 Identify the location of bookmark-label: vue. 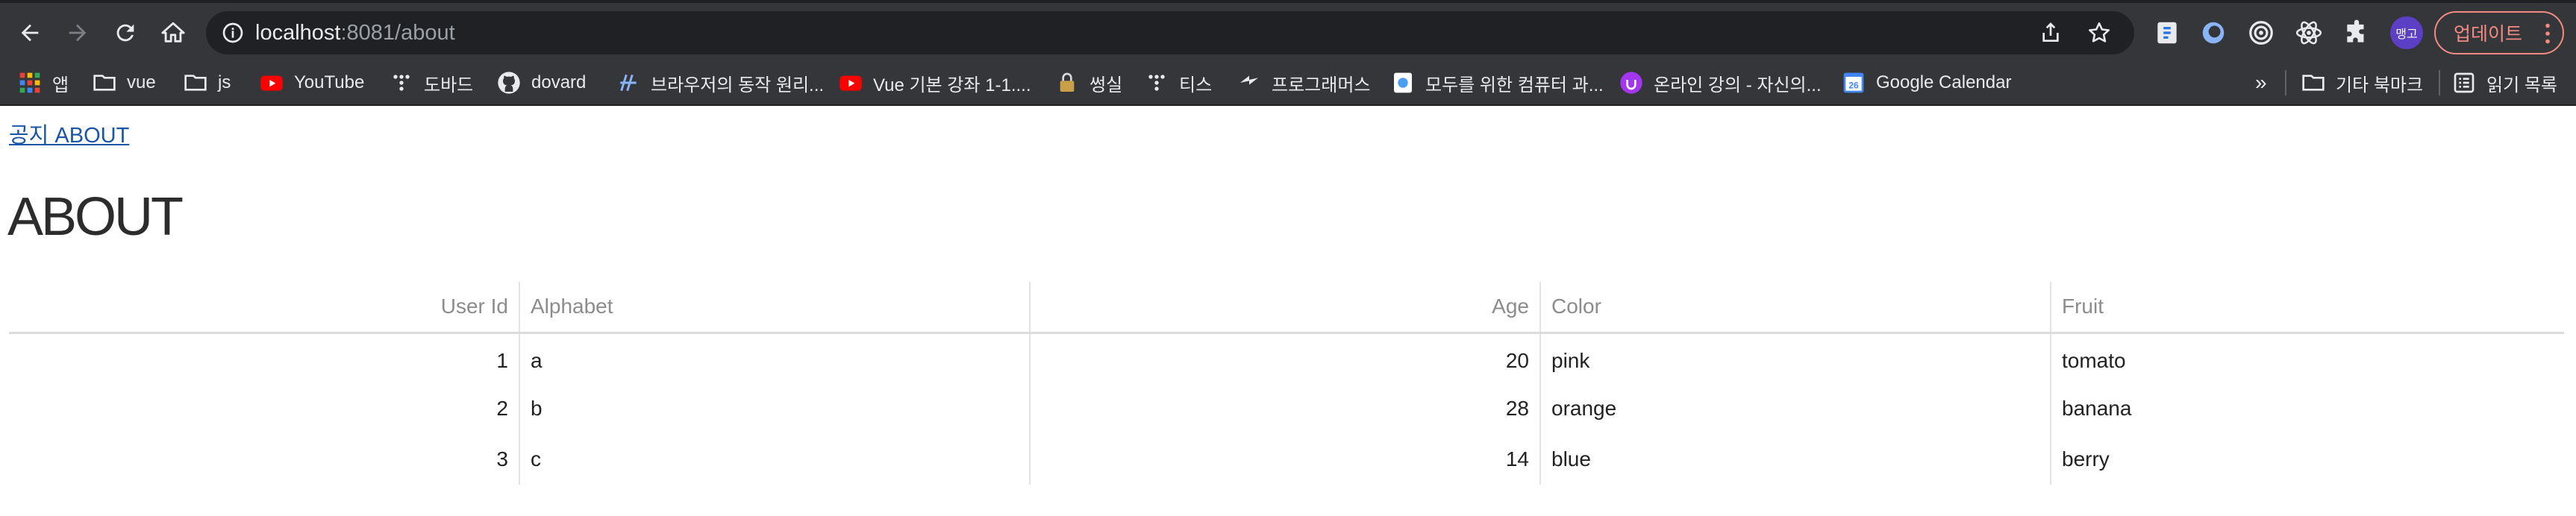
(141, 82).